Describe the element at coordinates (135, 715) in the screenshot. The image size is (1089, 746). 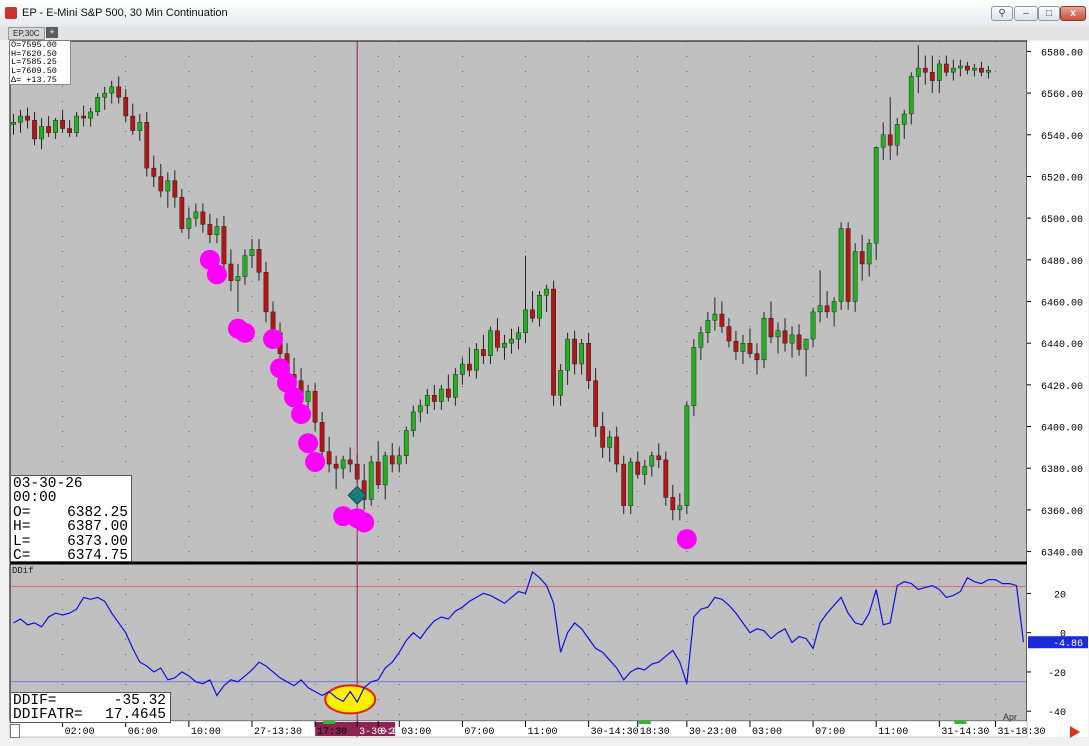
I see `ddifatr-value: 17.4645` at that location.